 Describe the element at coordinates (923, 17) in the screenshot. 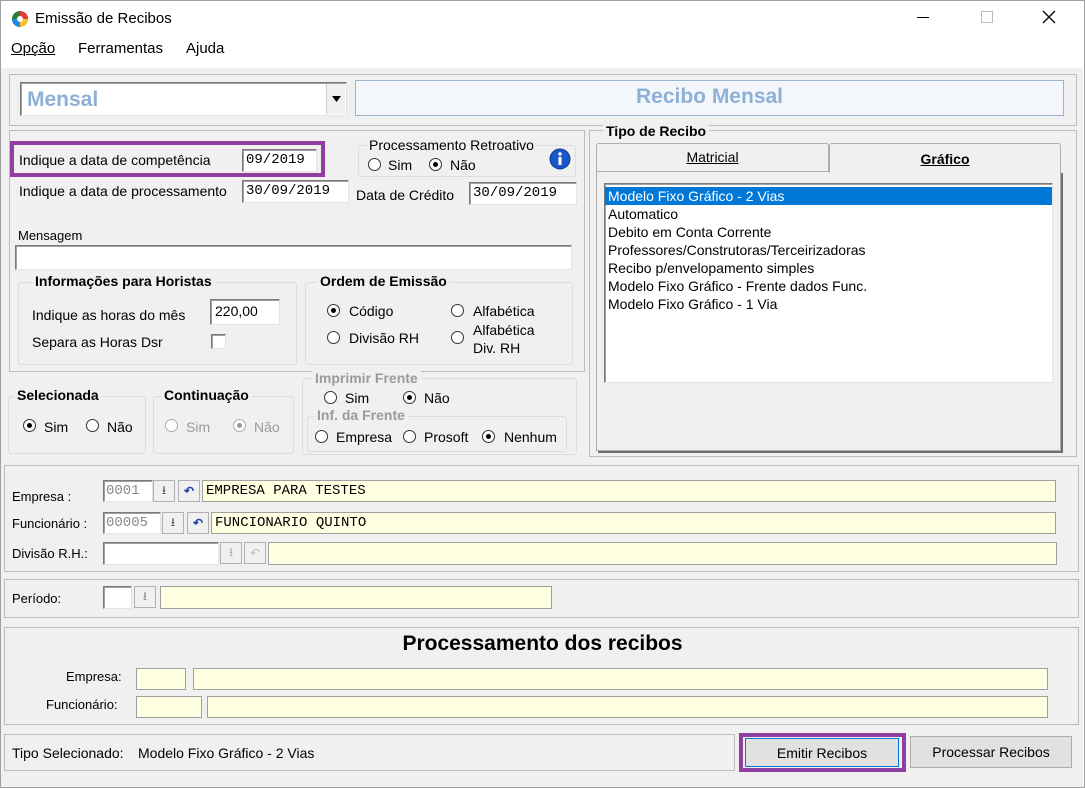

I see `minimize-icon` at that location.